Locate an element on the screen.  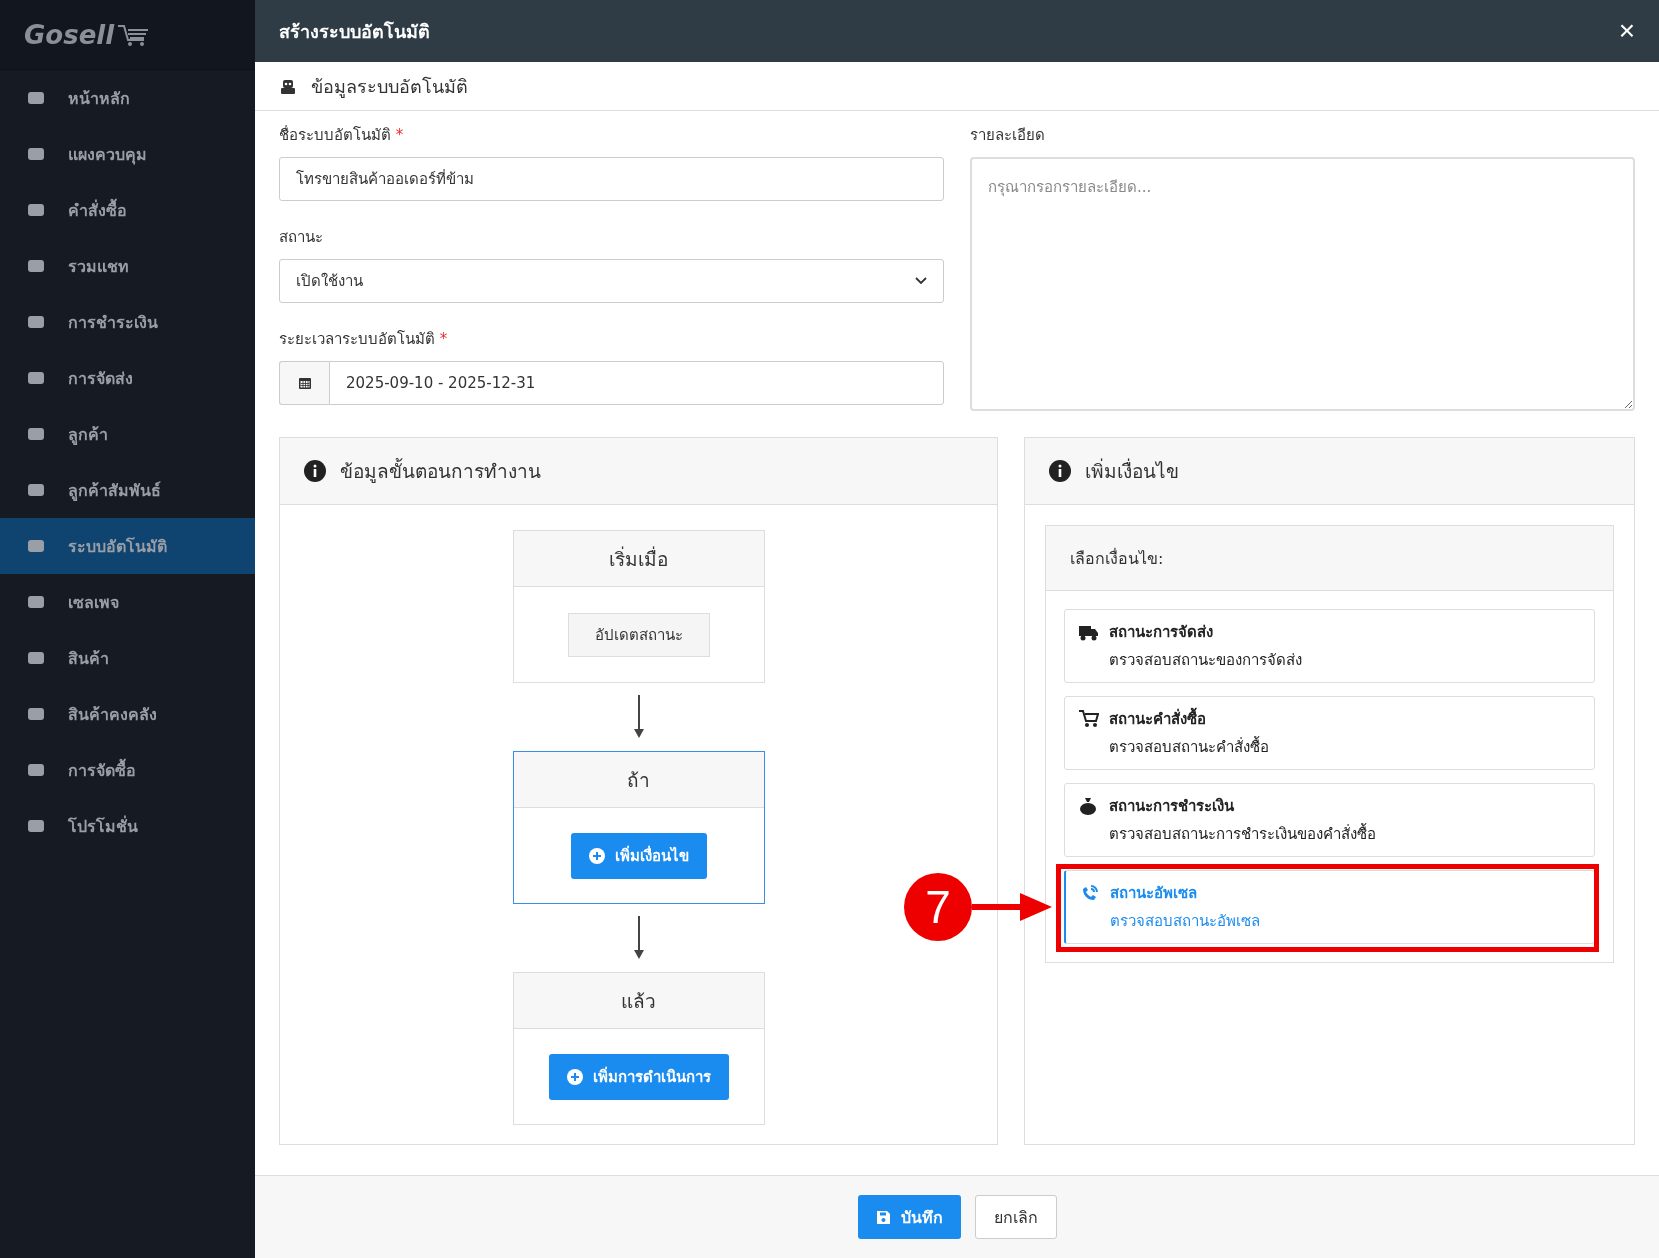
field-label: สถานะ is located at coordinates (301, 237).